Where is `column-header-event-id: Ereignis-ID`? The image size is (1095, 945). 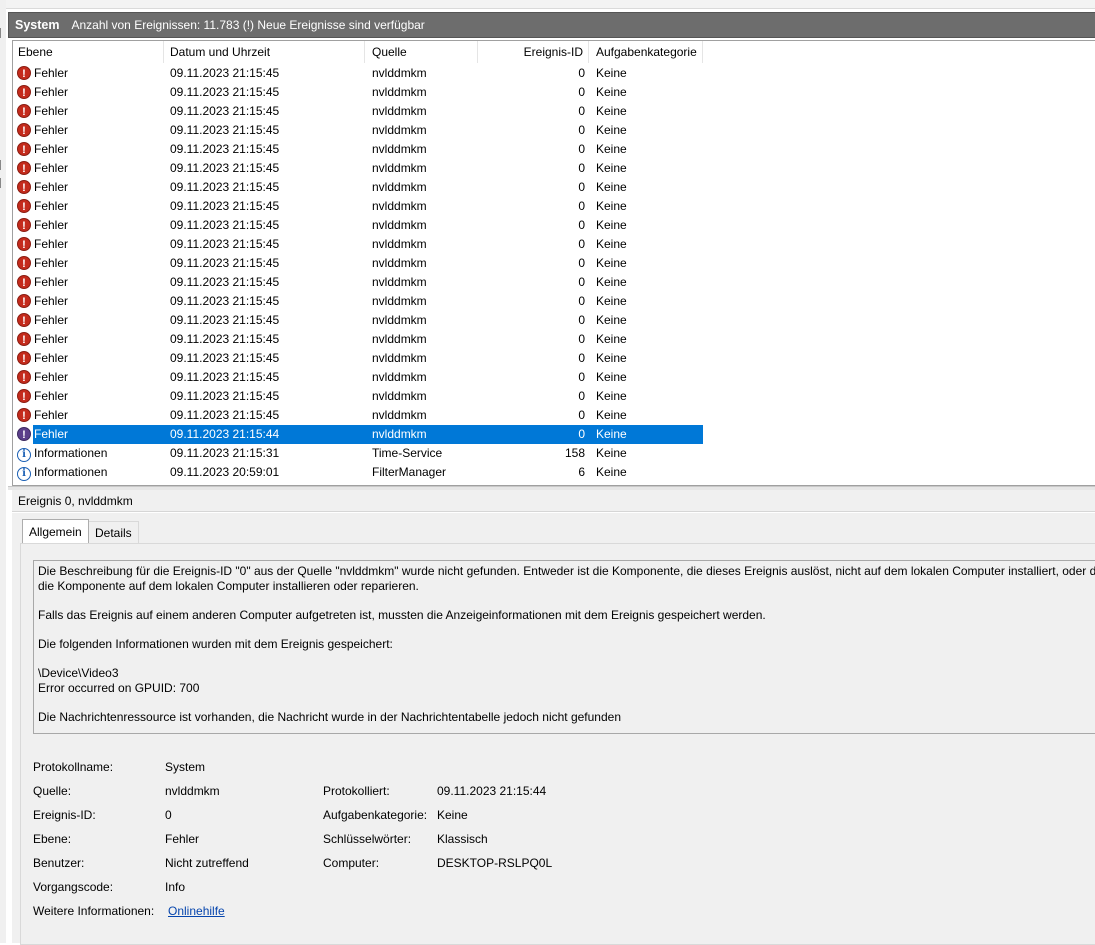
column-header-event-id: Ereignis-ID is located at coordinates (533, 52).